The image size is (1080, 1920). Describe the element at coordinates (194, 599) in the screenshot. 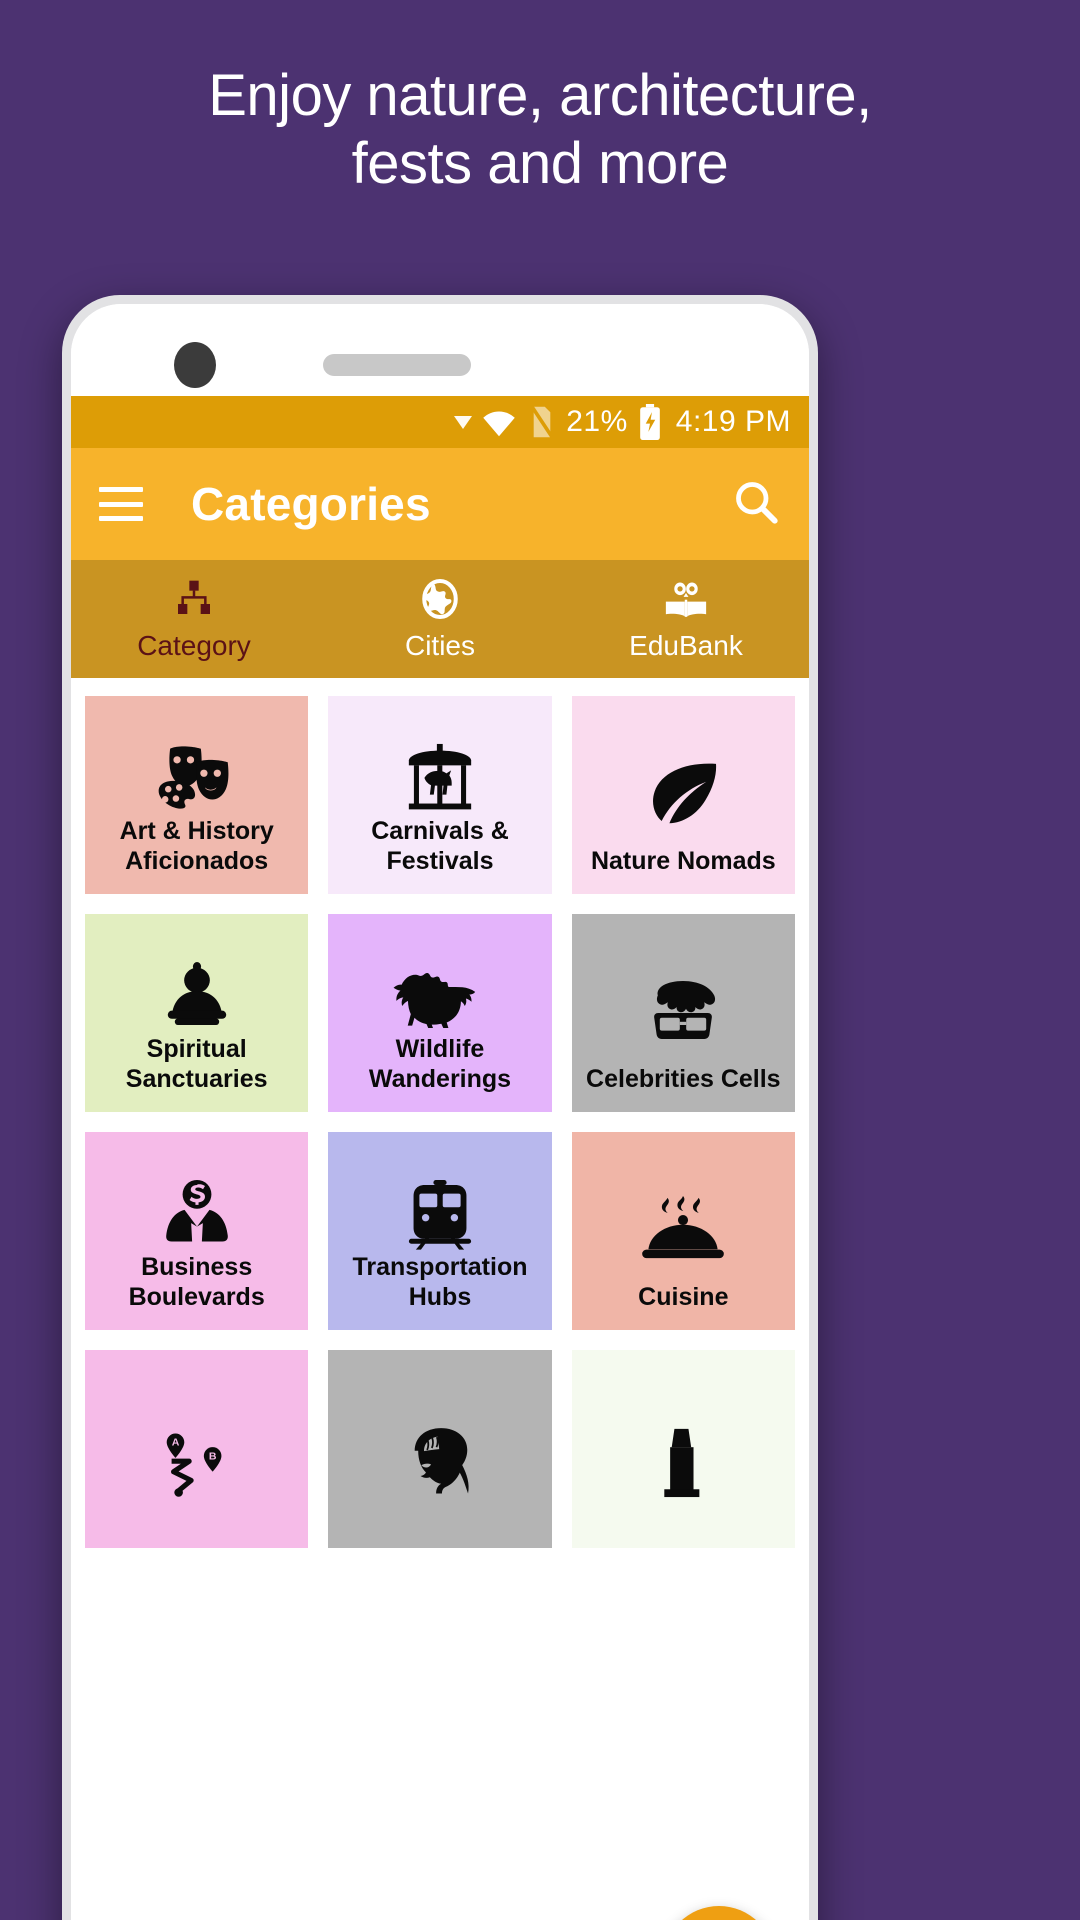

I see `hierarchy-icon` at that location.